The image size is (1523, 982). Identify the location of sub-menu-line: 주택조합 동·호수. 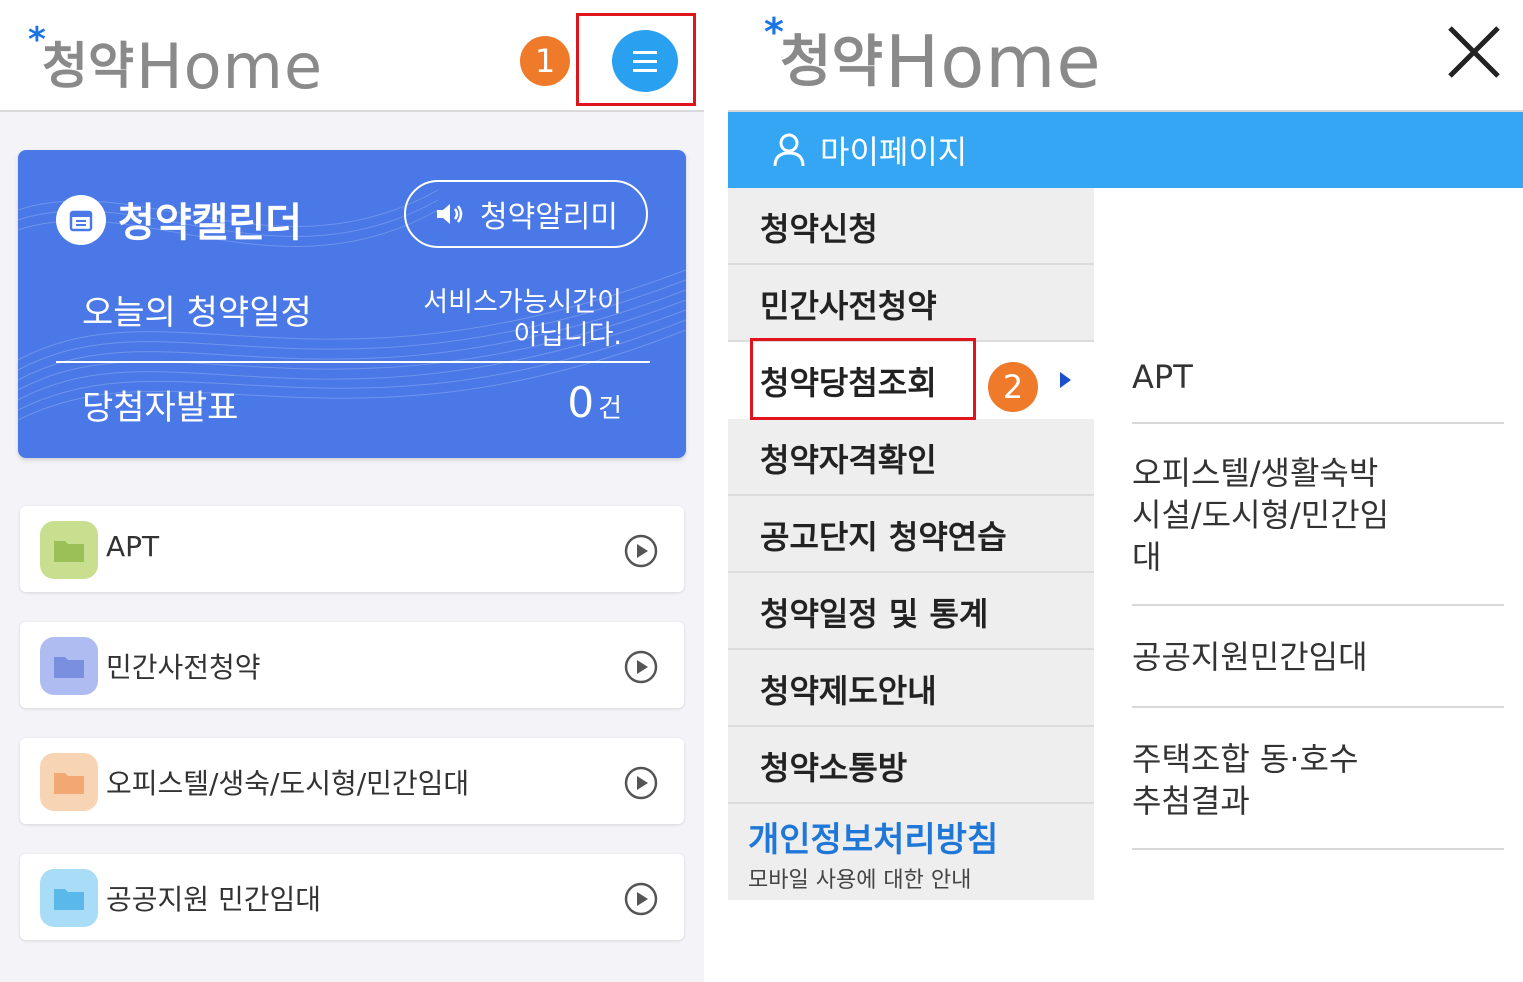
(1245, 759).